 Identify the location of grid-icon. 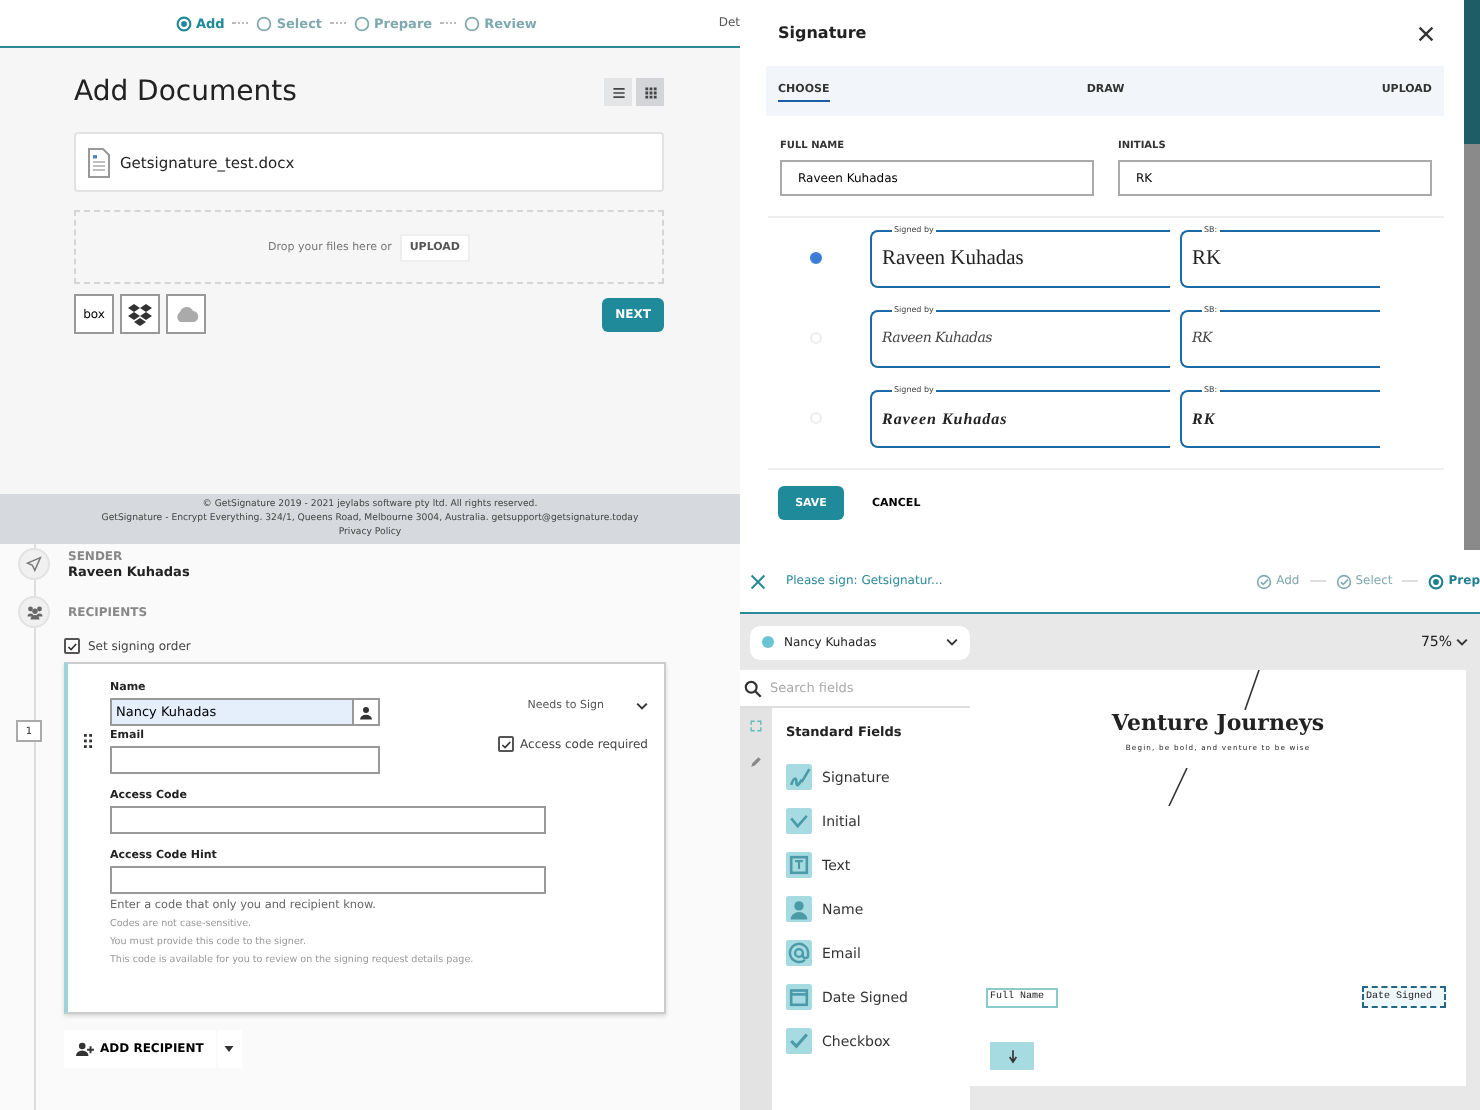
(650, 92).